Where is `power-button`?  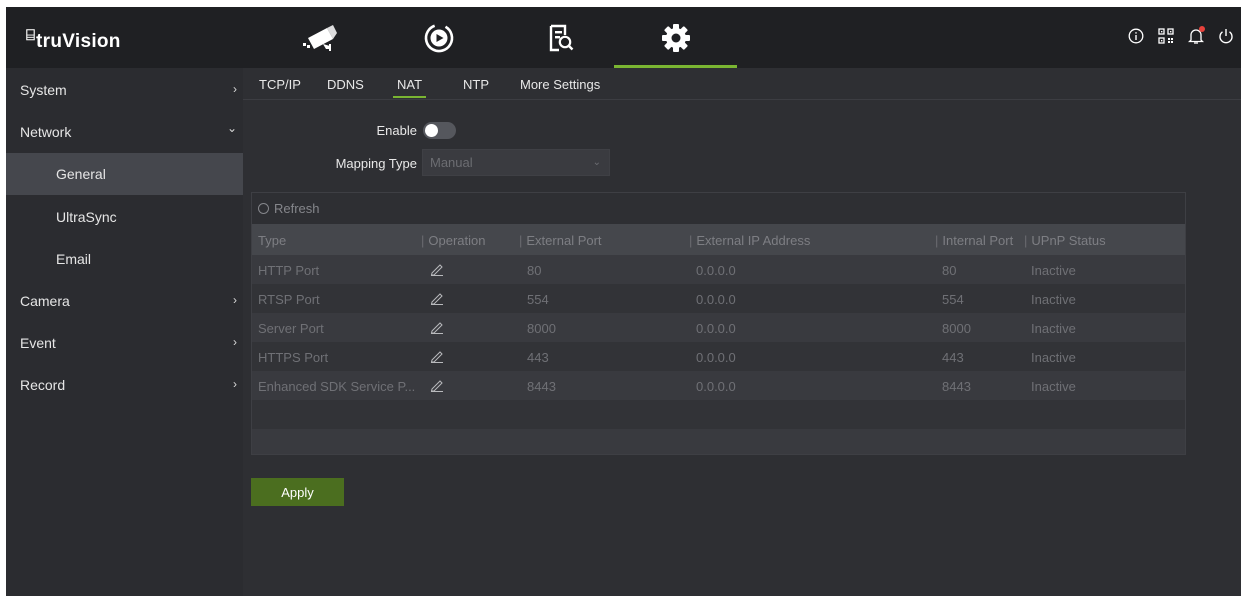 power-button is located at coordinates (1225, 36).